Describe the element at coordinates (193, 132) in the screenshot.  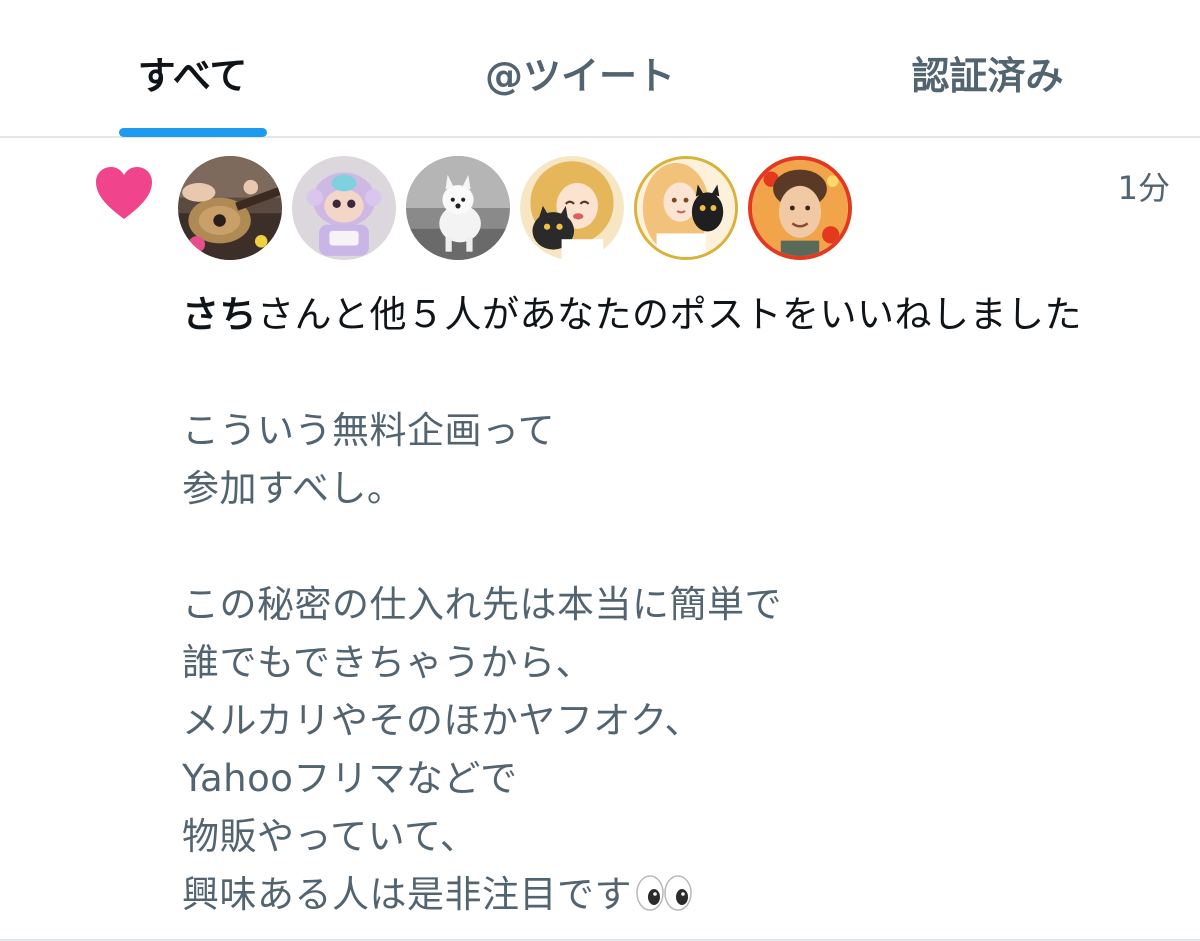
I see `active-tab-indicator` at that location.